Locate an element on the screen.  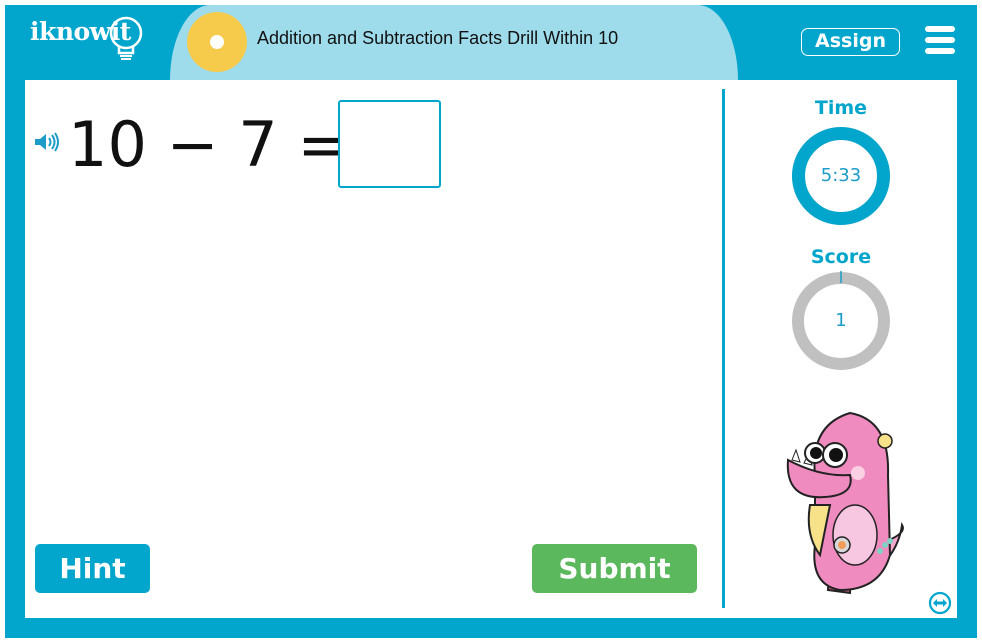
submit-button: Submit is located at coordinates (614, 568).